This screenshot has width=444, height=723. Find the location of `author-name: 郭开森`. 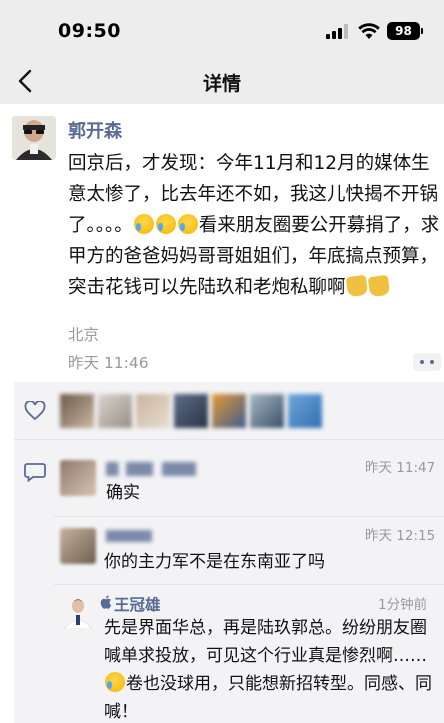

author-name: 郭开森 is located at coordinates (95, 130).